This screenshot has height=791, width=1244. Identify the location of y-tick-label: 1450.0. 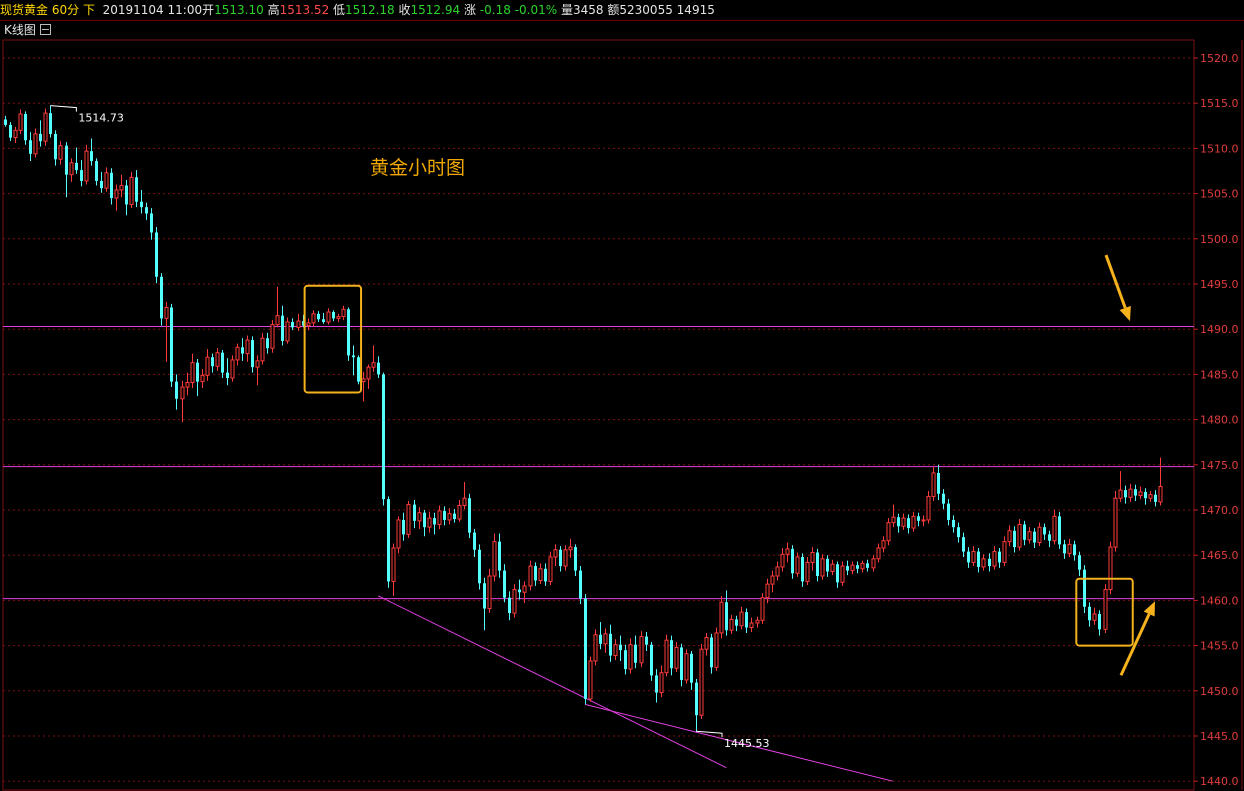
(1219, 691).